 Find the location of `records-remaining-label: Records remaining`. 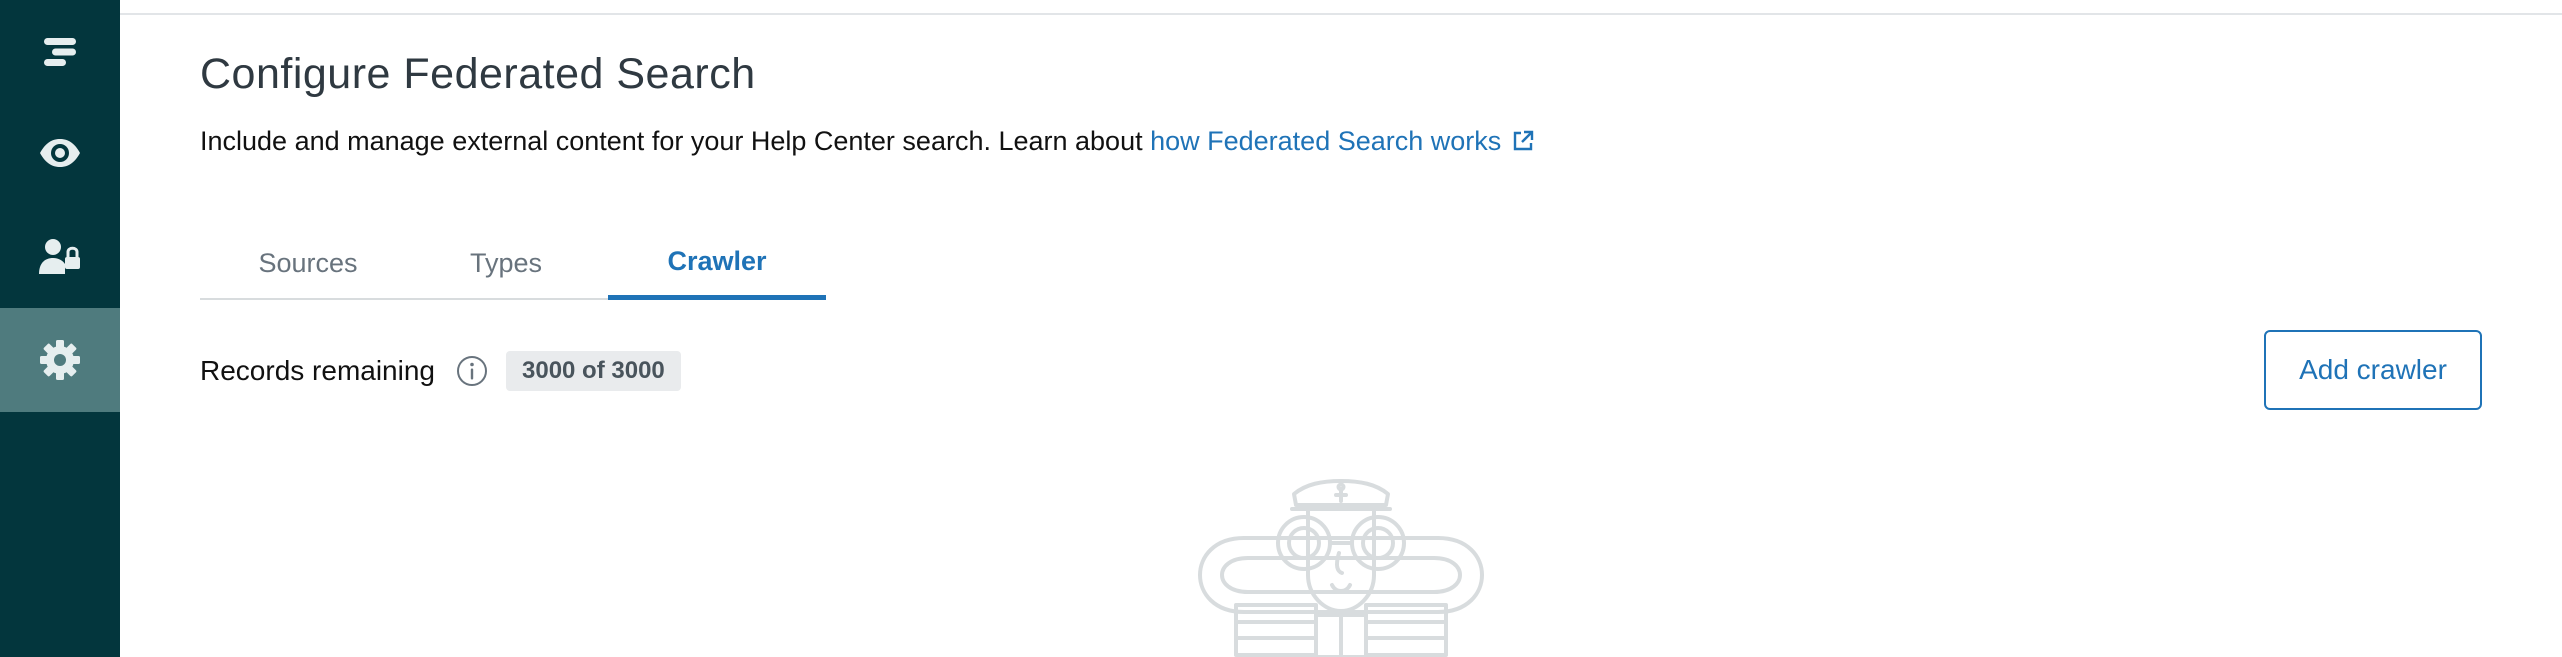

records-remaining-label: Records remaining is located at coordinates (317, 370).